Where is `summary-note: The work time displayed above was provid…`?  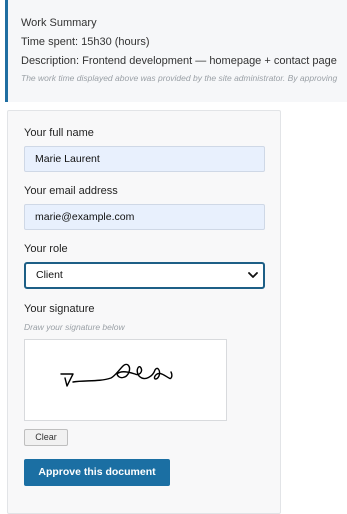
summary-note: The work time displayed above was provid… is located at coordinates (179, 78).